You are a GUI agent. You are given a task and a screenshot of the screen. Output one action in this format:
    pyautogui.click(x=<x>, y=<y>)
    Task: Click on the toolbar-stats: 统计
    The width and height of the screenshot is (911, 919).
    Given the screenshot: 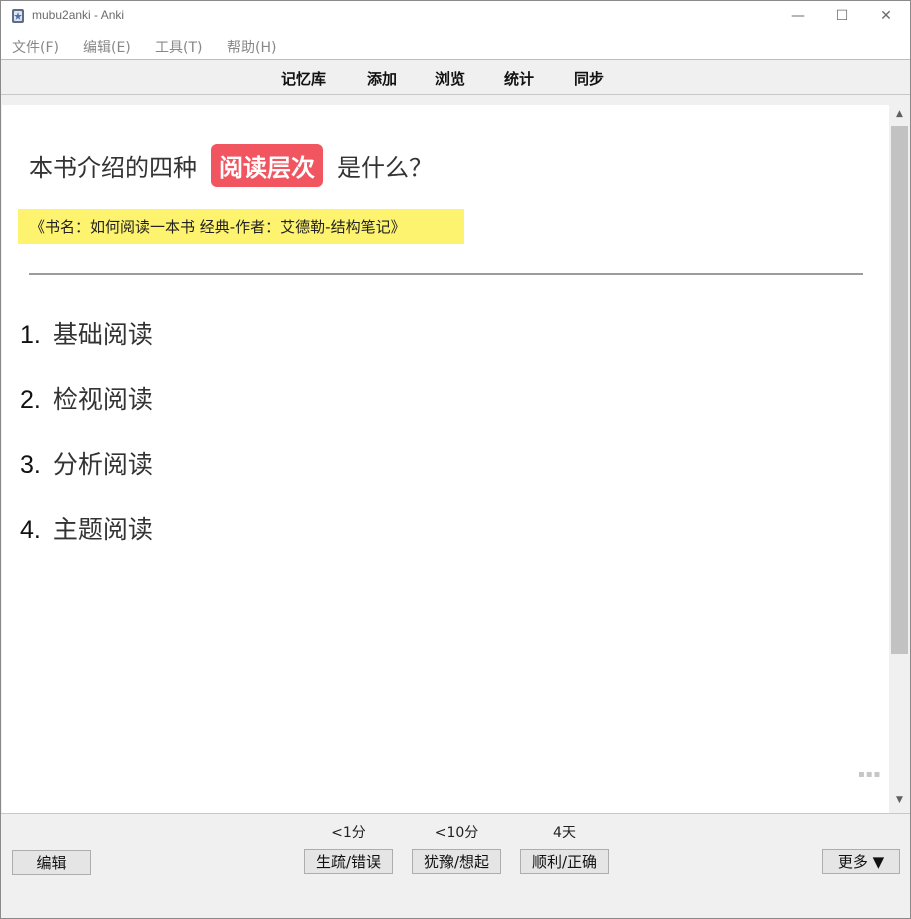 What is the action you would take?
    pyautogui.click(x=519, y=78)
    